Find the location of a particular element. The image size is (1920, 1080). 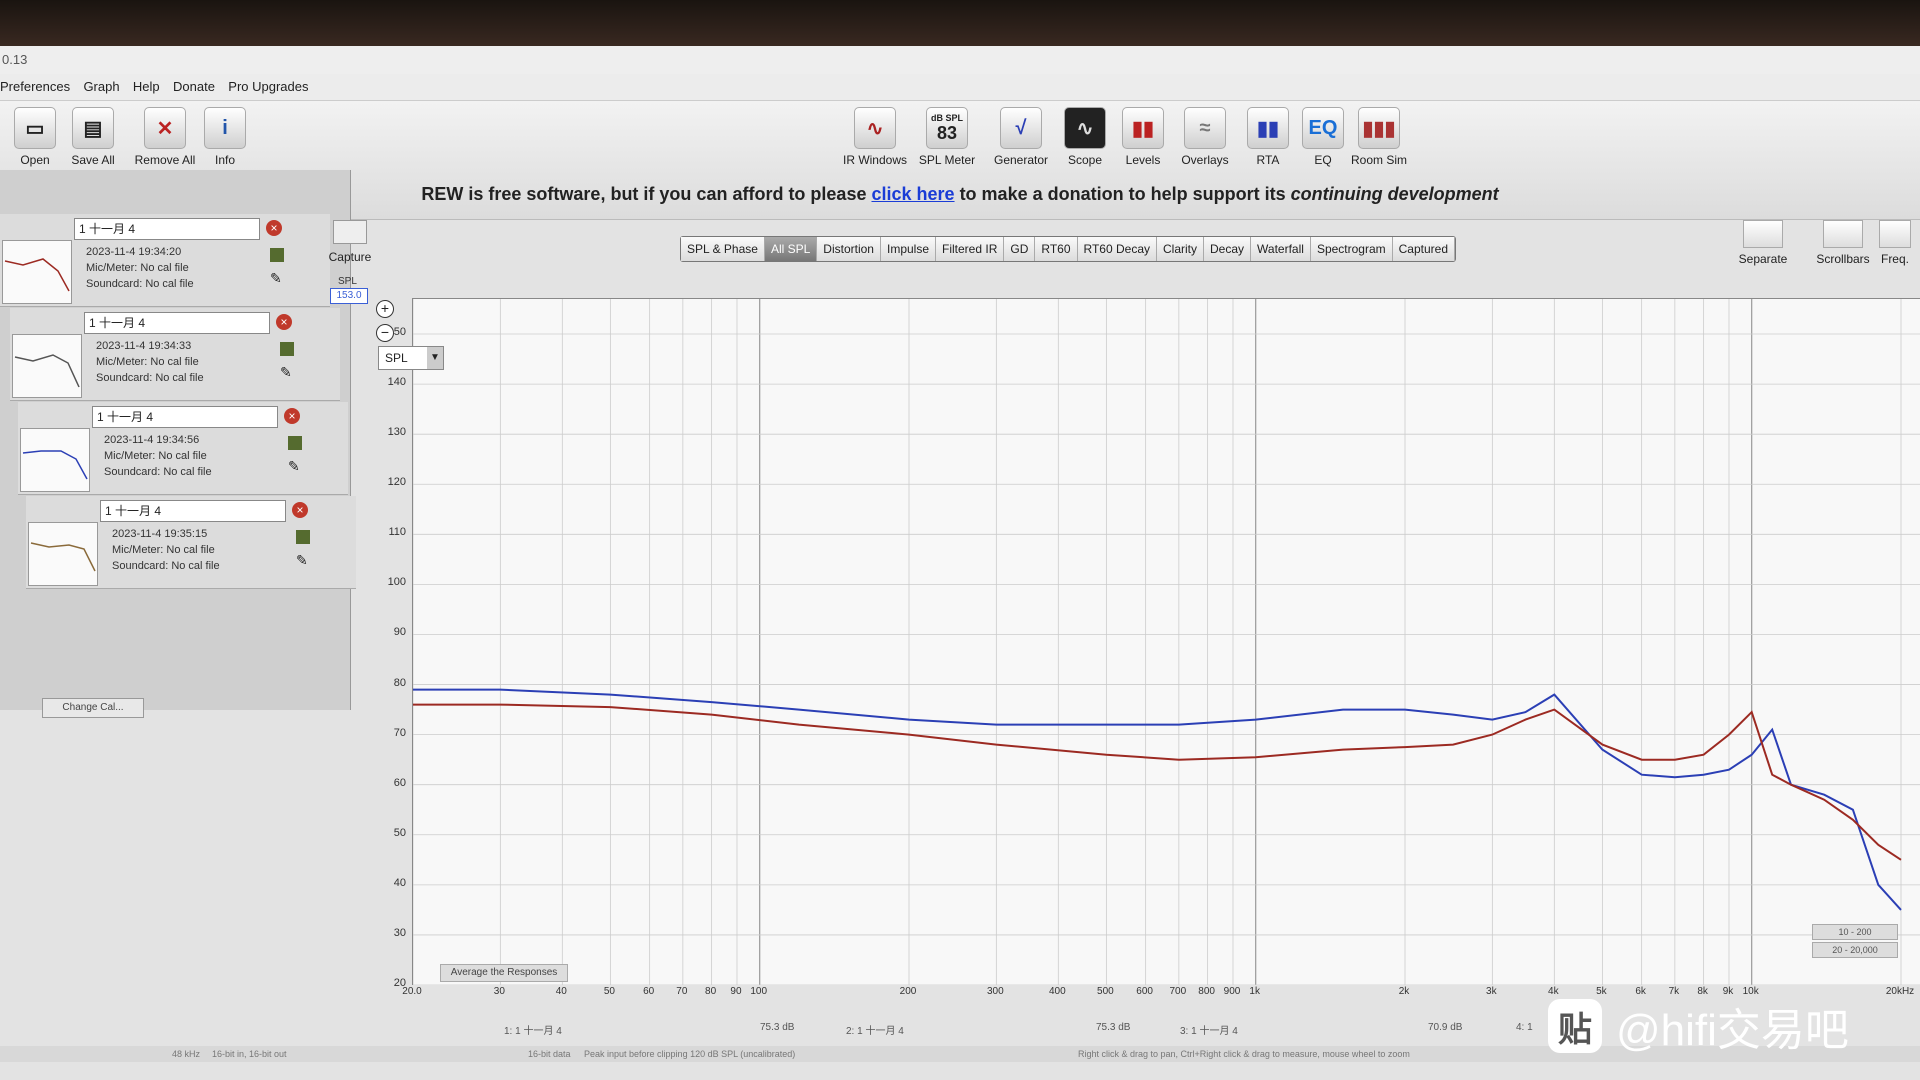

x-tick-label: 800 is located at coordinates (1206, 991).